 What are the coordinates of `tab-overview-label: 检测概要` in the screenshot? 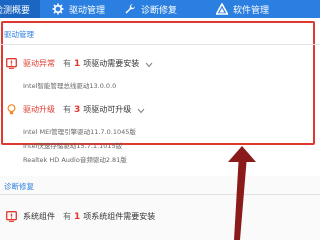 It's located at (15, 10).